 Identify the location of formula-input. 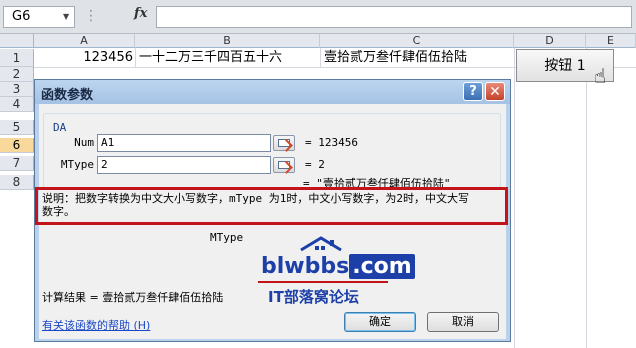
(394, 17).